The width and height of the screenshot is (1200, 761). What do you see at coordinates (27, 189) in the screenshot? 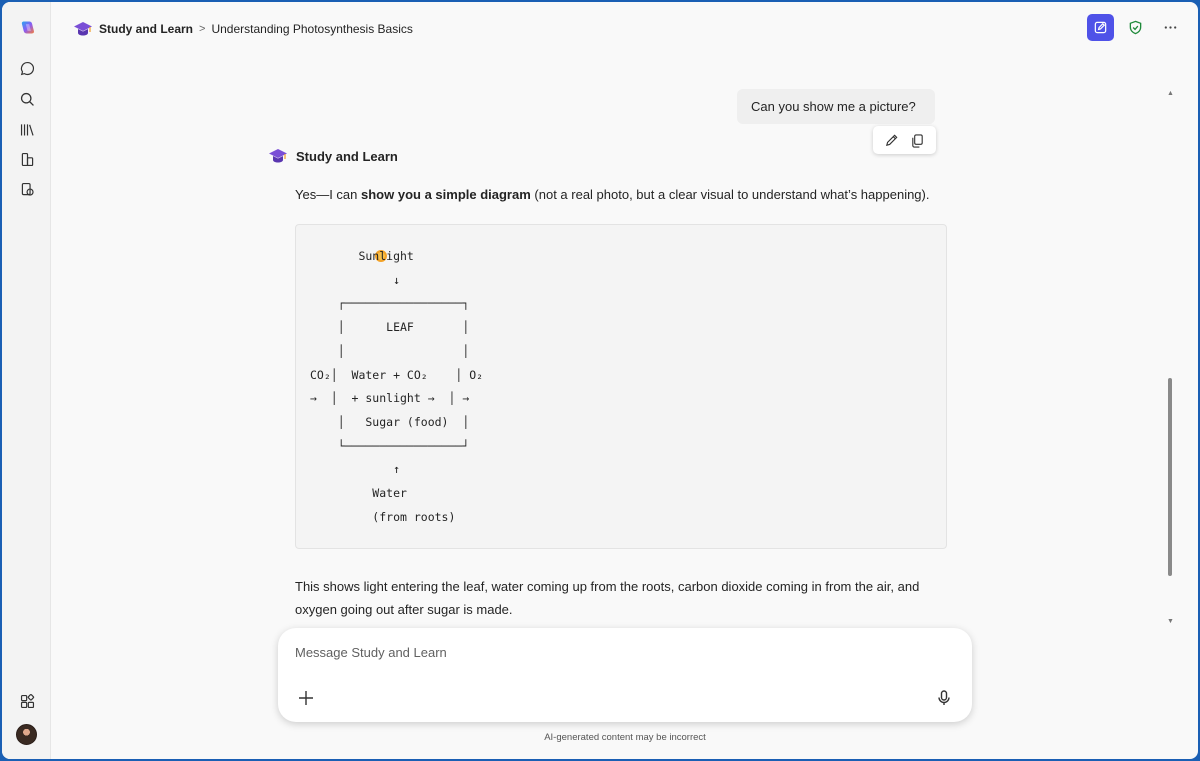
I see `pages-icon` at bounding box center [27, 189].